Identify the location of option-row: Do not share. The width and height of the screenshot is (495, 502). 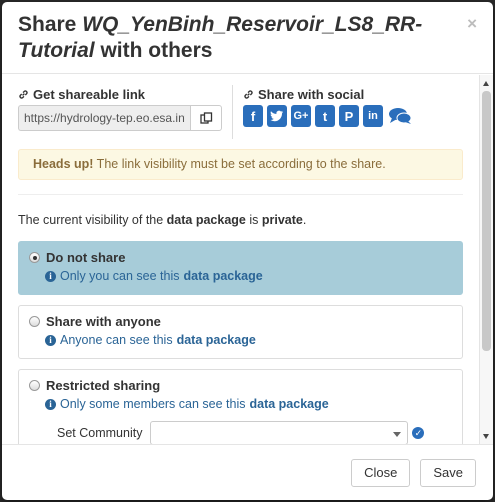
(240, 257).